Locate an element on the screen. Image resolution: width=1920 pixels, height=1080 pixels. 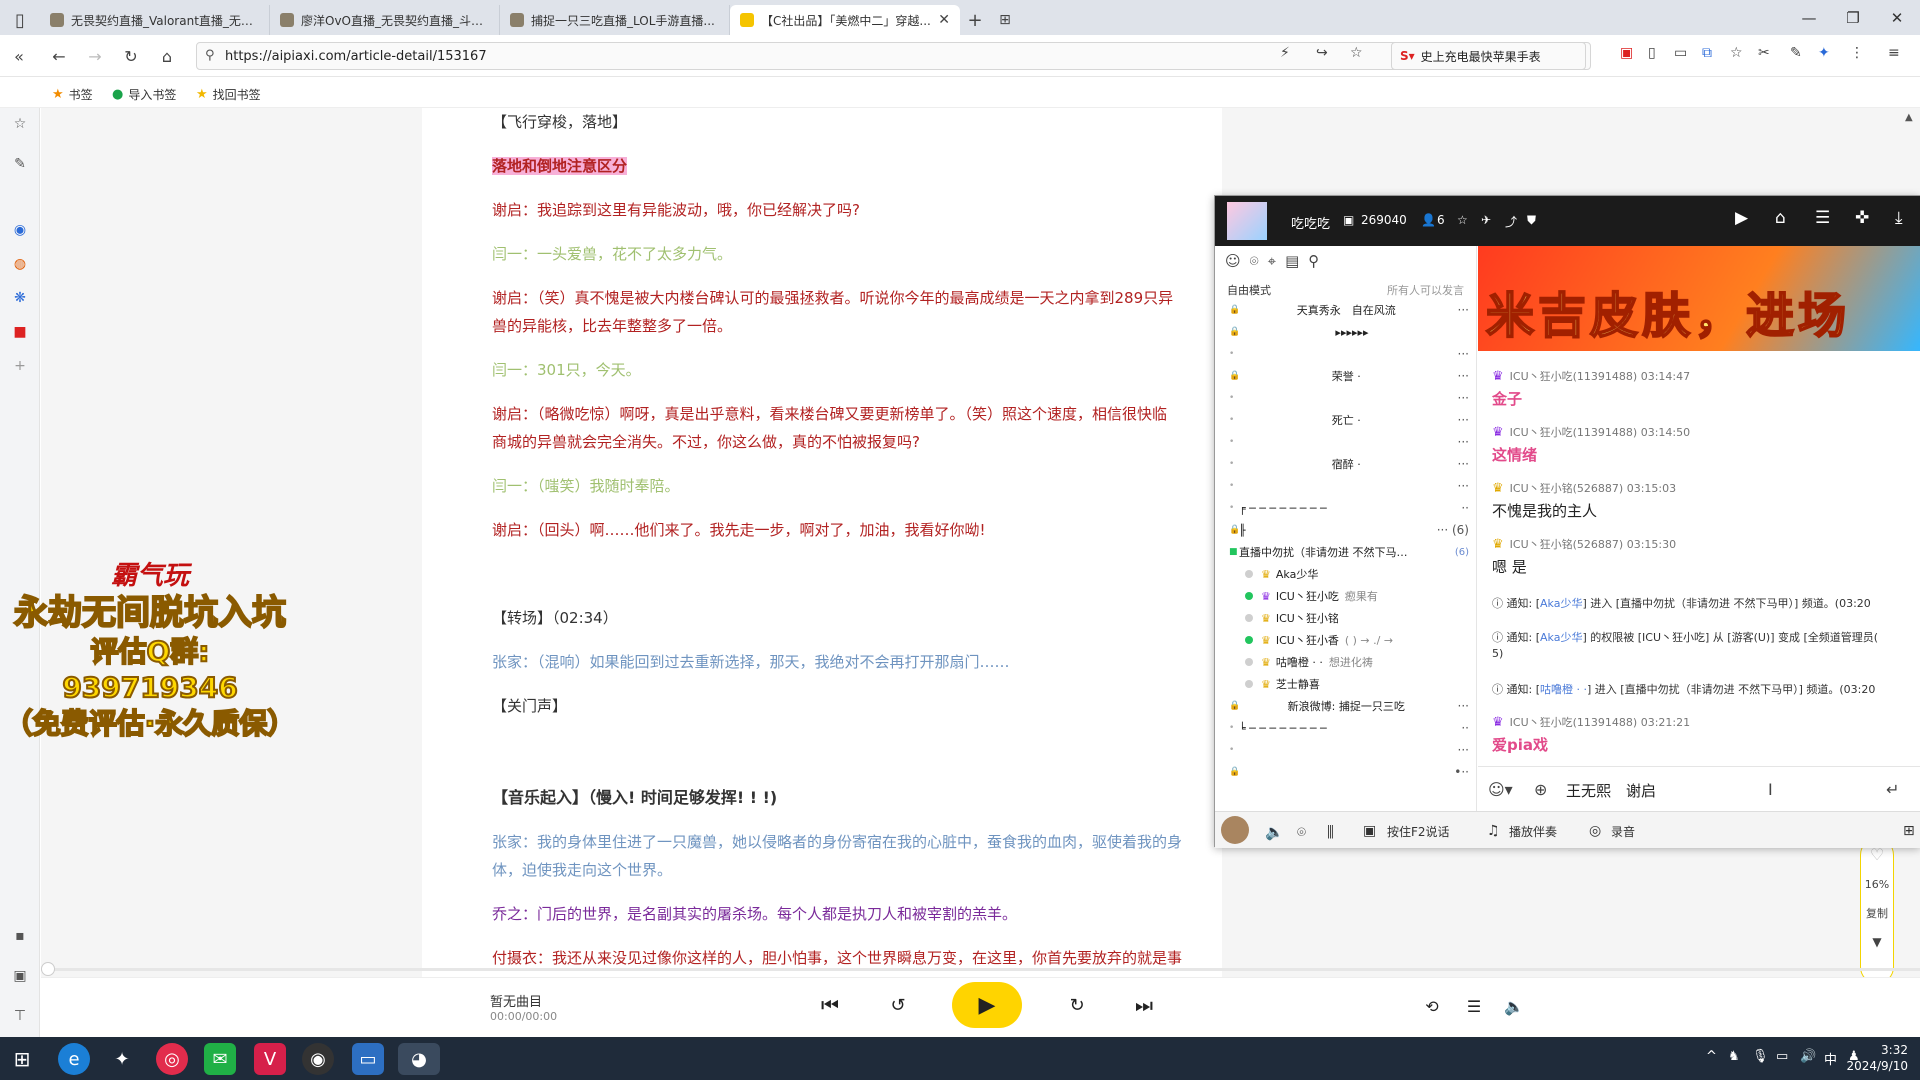
channel-row: • 死亡 · ··· is located at coordinates (1349, 420).